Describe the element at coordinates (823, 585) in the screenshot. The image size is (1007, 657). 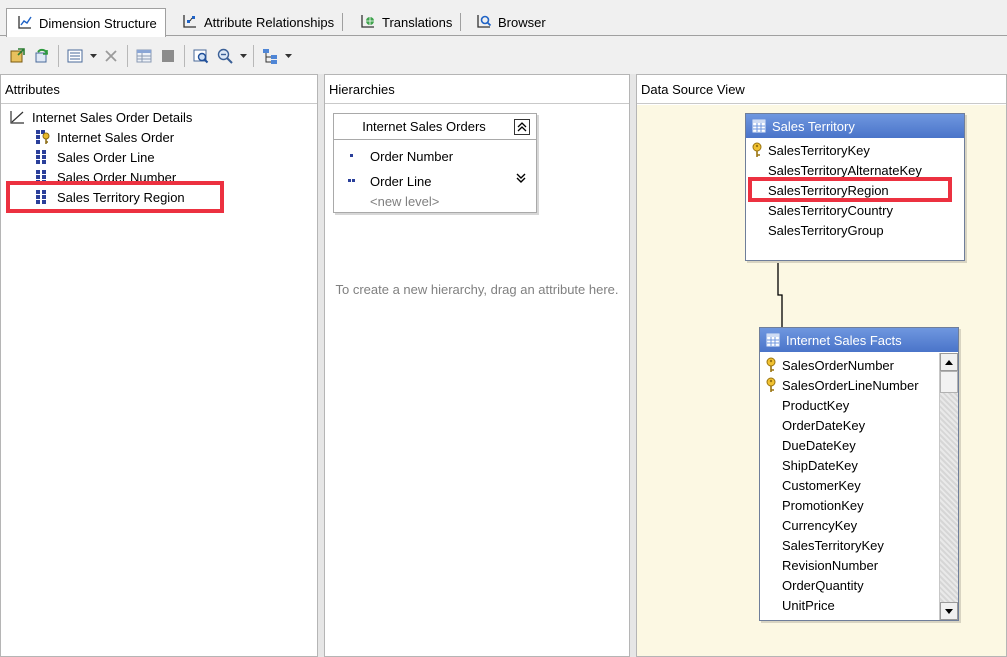
I see `table-column: OrderQuantity` at that location.